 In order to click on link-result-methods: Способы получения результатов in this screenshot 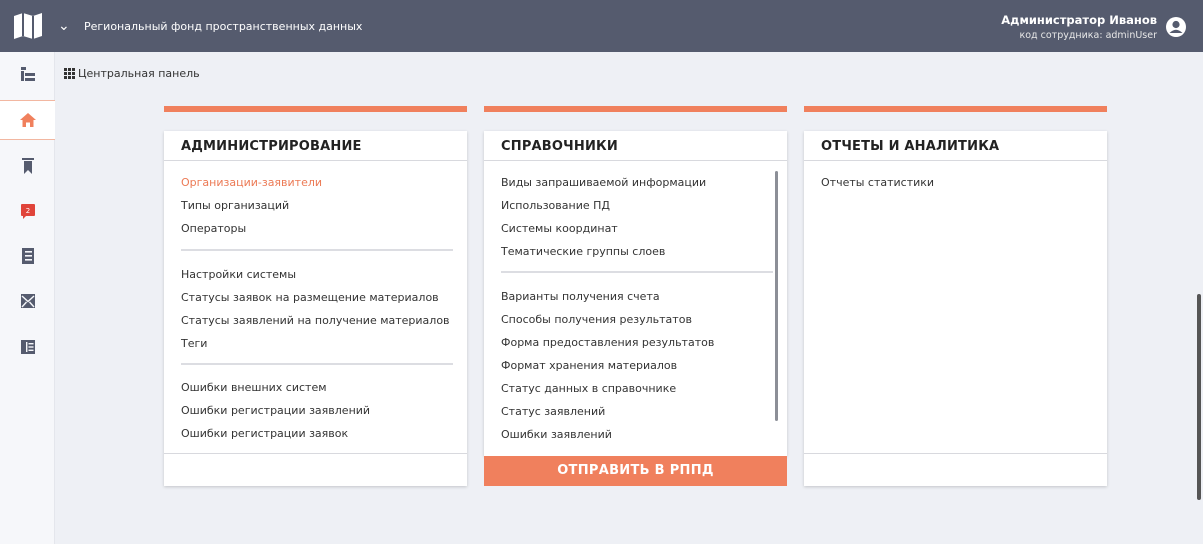, I will do `click(596, 319)`.